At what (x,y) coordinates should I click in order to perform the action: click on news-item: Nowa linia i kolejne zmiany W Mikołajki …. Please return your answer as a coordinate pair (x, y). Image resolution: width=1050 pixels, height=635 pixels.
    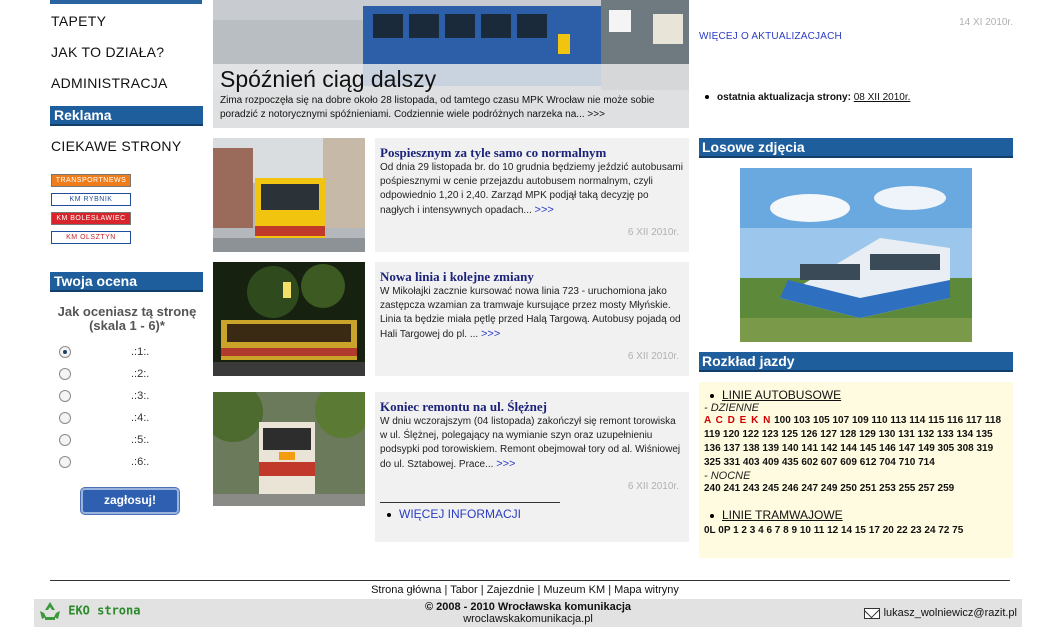
    Looking at the image, I should click on (451, 319).